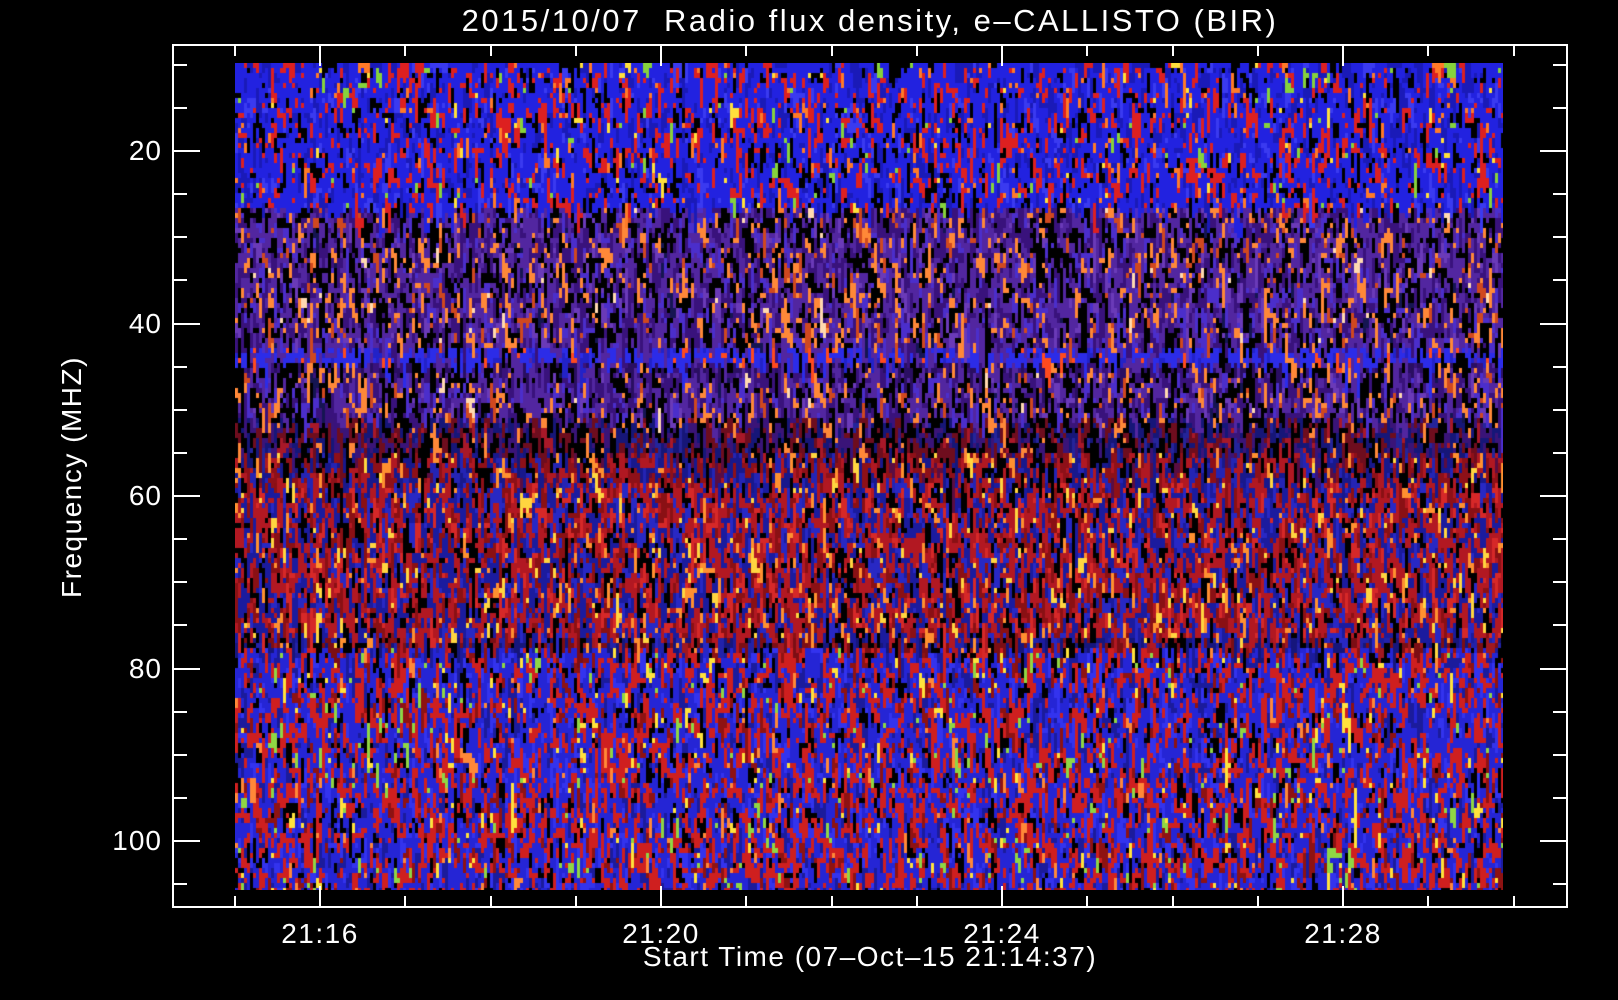 This screenshot has width=1618, height=1000. Describe the element at coordinates (137, 840) in the screenshot. I see `y-tick-label: 100` at that location.